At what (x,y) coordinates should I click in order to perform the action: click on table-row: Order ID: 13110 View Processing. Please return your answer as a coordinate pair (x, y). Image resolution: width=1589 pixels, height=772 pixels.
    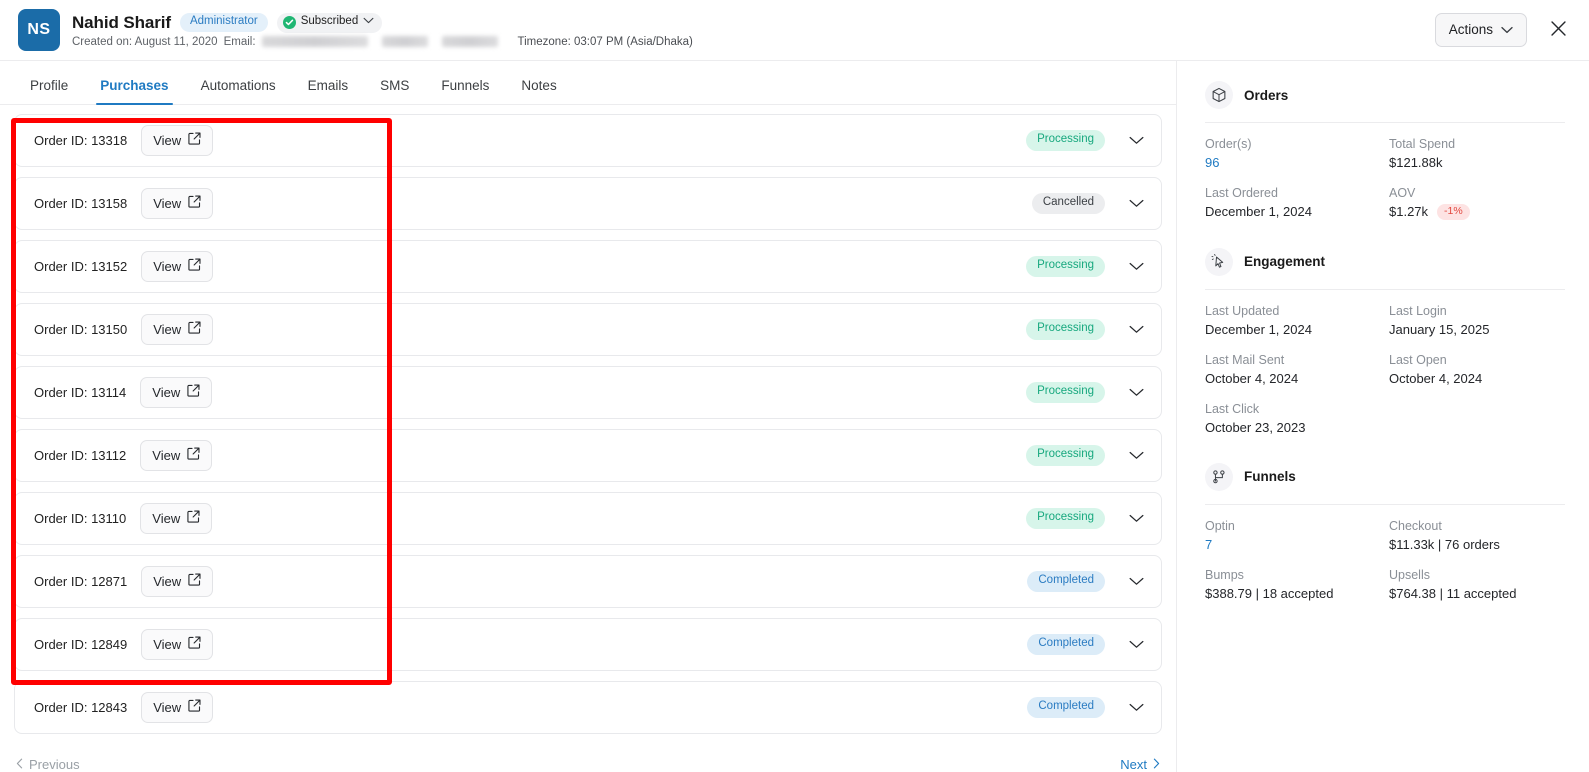
    Looking at the image, I should click on (588, 518).